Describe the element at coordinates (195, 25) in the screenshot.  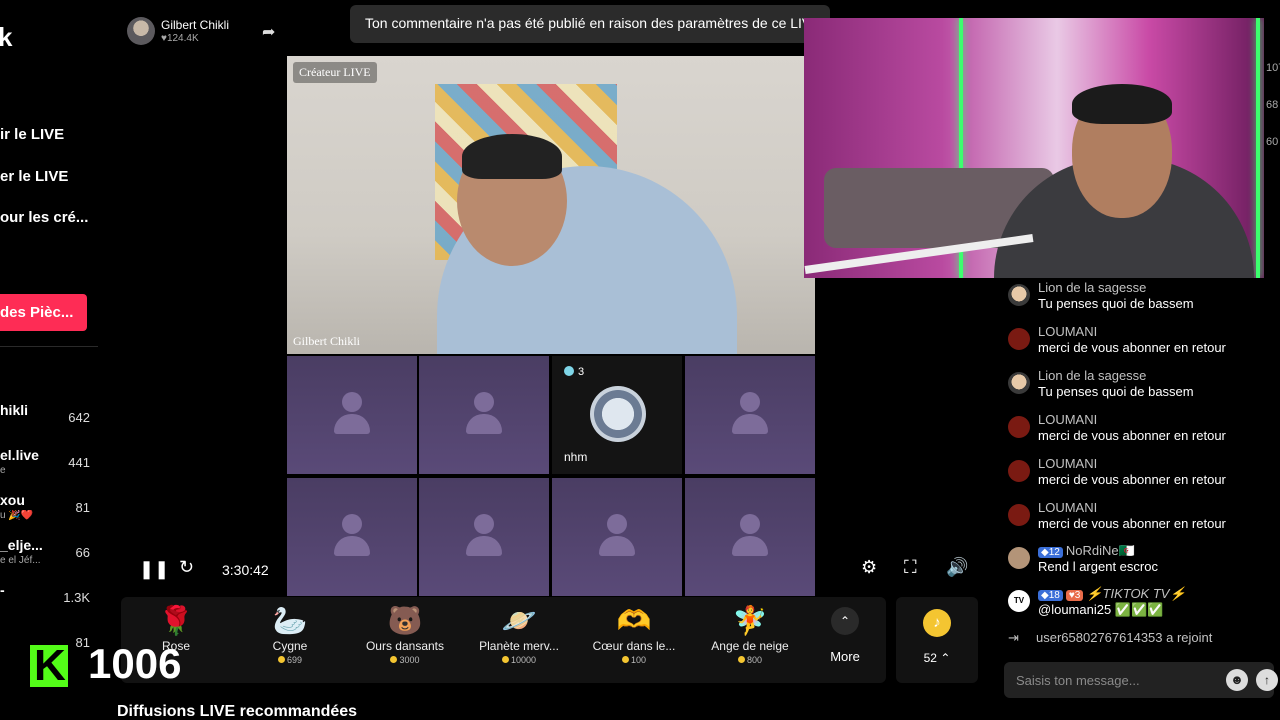
I see `host-name: Gilbert Chikli` at that location.